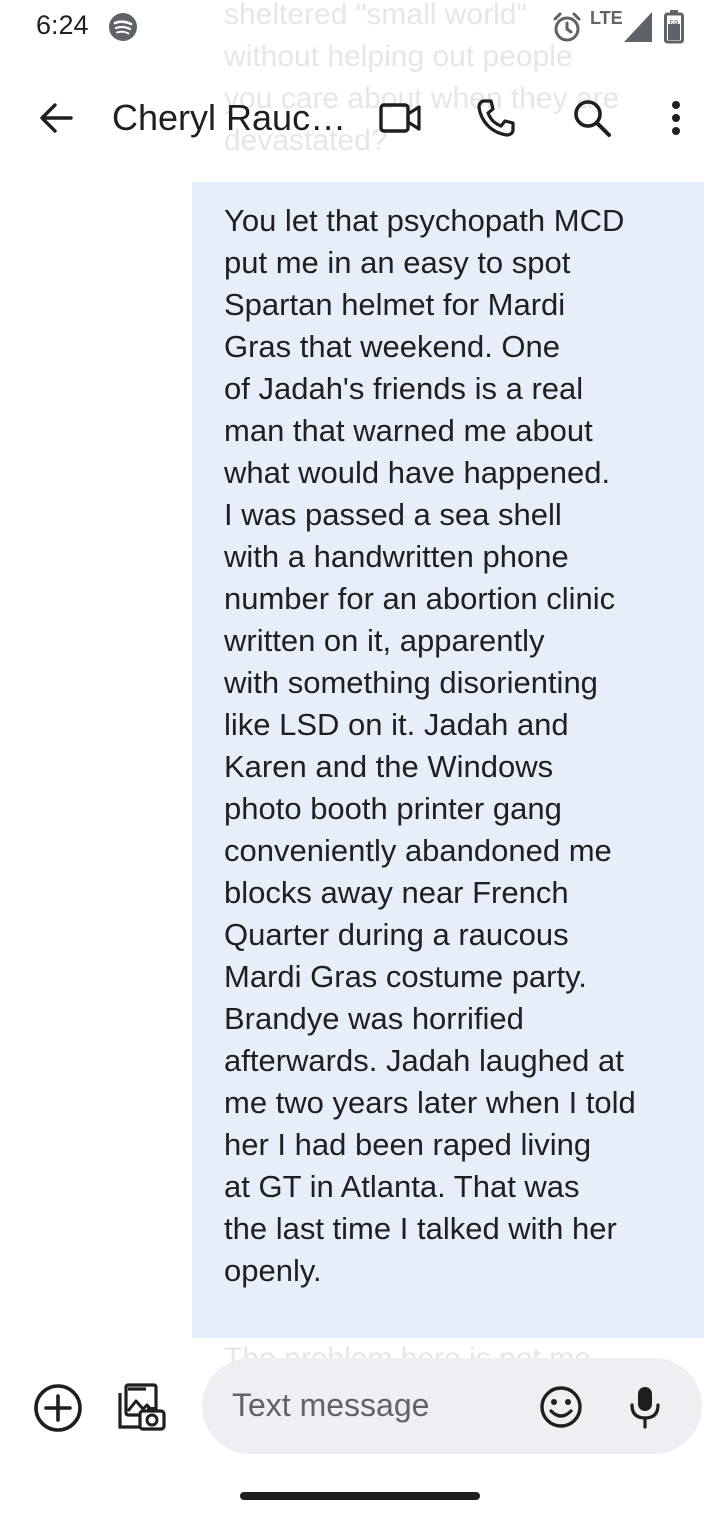 The width and height of the screenshot is (720, 1520). What do you see at coordinates (496, 118) in the screenshot?
I see `phone-icon` at bounding box center [496, 118].